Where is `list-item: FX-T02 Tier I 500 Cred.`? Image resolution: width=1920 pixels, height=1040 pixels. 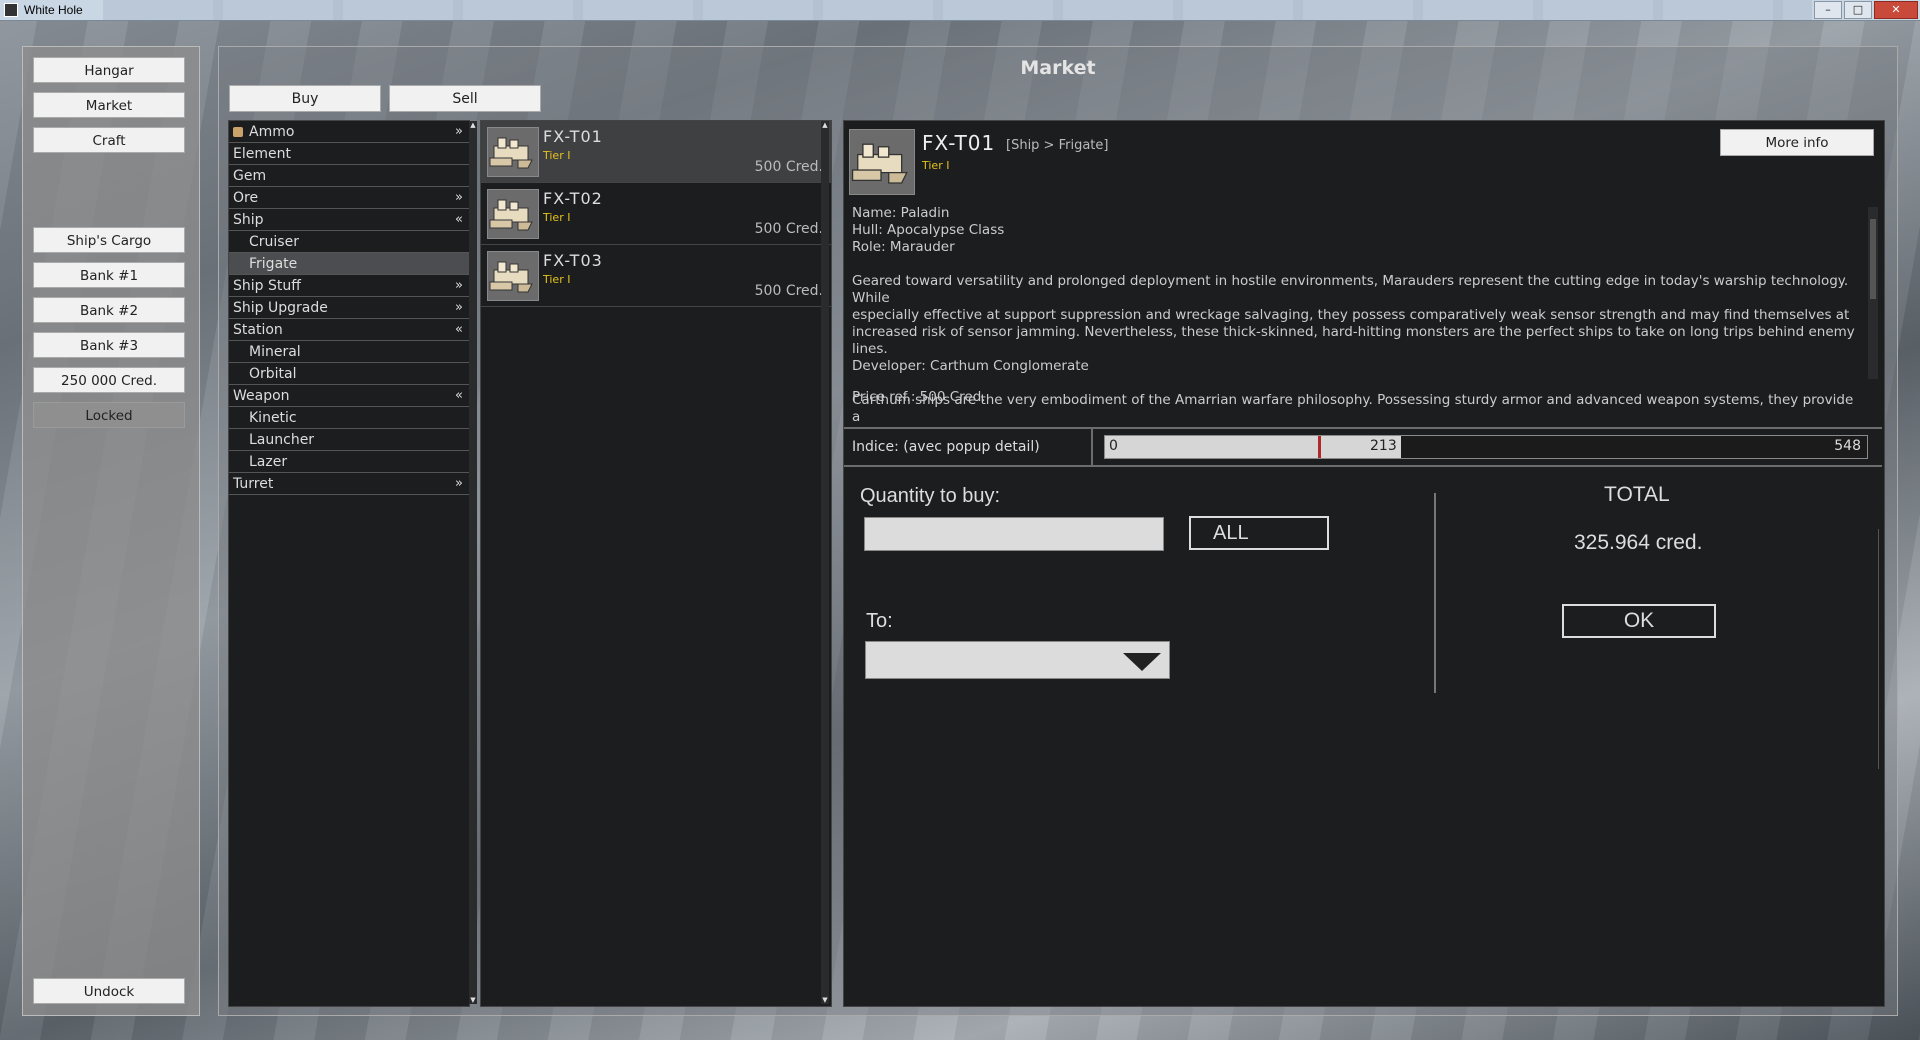
list-item: FX-T02 Tier I 500 Cred. is located at coordinates (656, 214).